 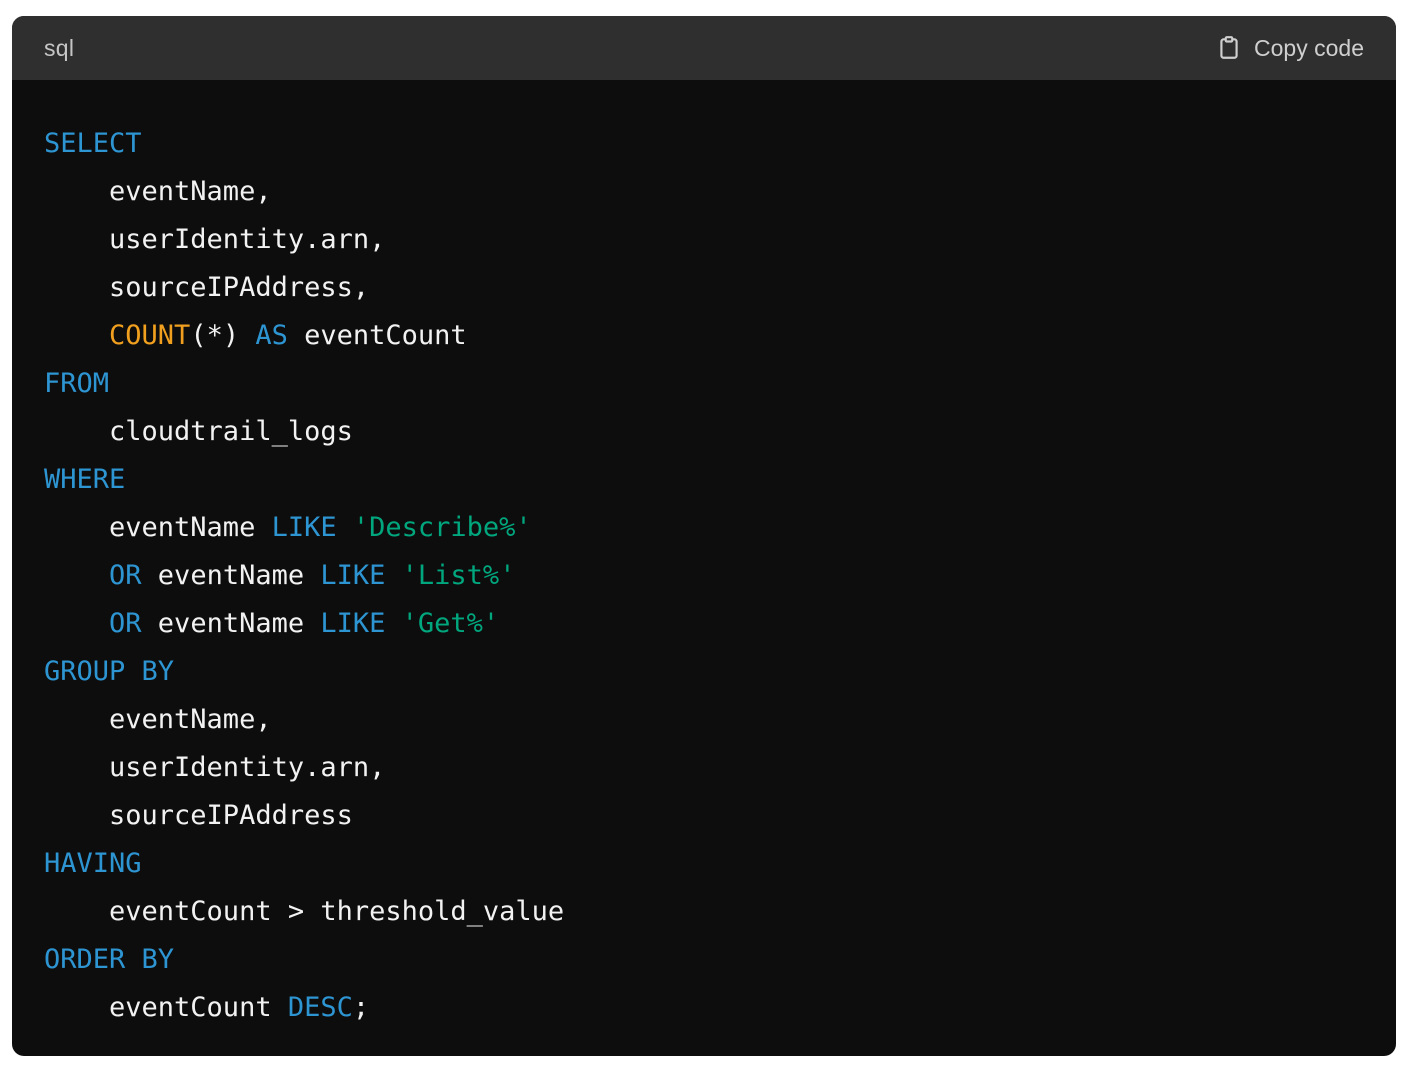 I want to click on code-line: OR eventName LIKE 'List%', so click(x=720, y=576).